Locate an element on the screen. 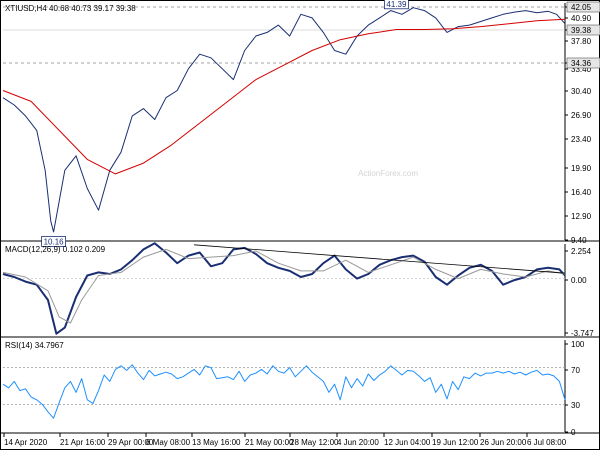  y-tick-label: 0.00 is located at coordinates (579, 280).